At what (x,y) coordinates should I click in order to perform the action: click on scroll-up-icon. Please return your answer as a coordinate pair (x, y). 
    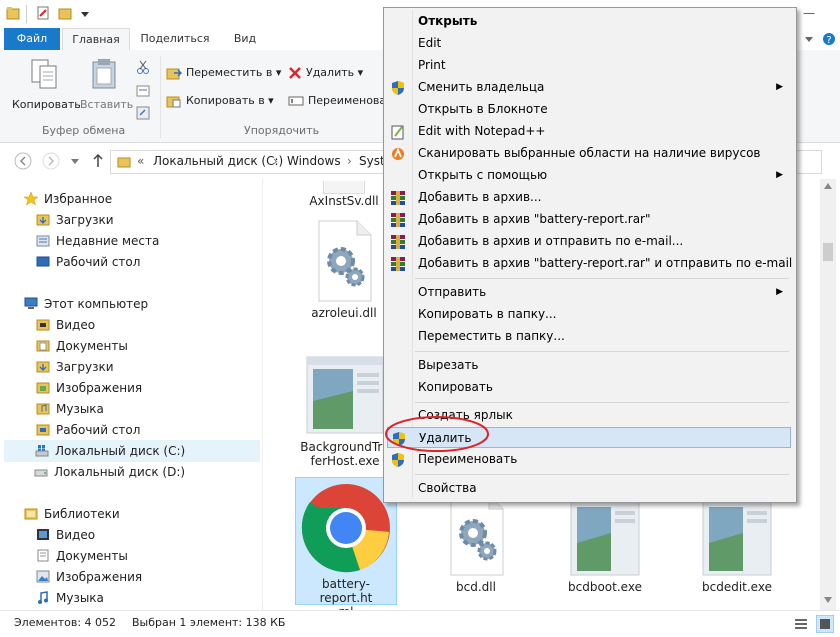
    Looking at the image, I should click on (828, 186).